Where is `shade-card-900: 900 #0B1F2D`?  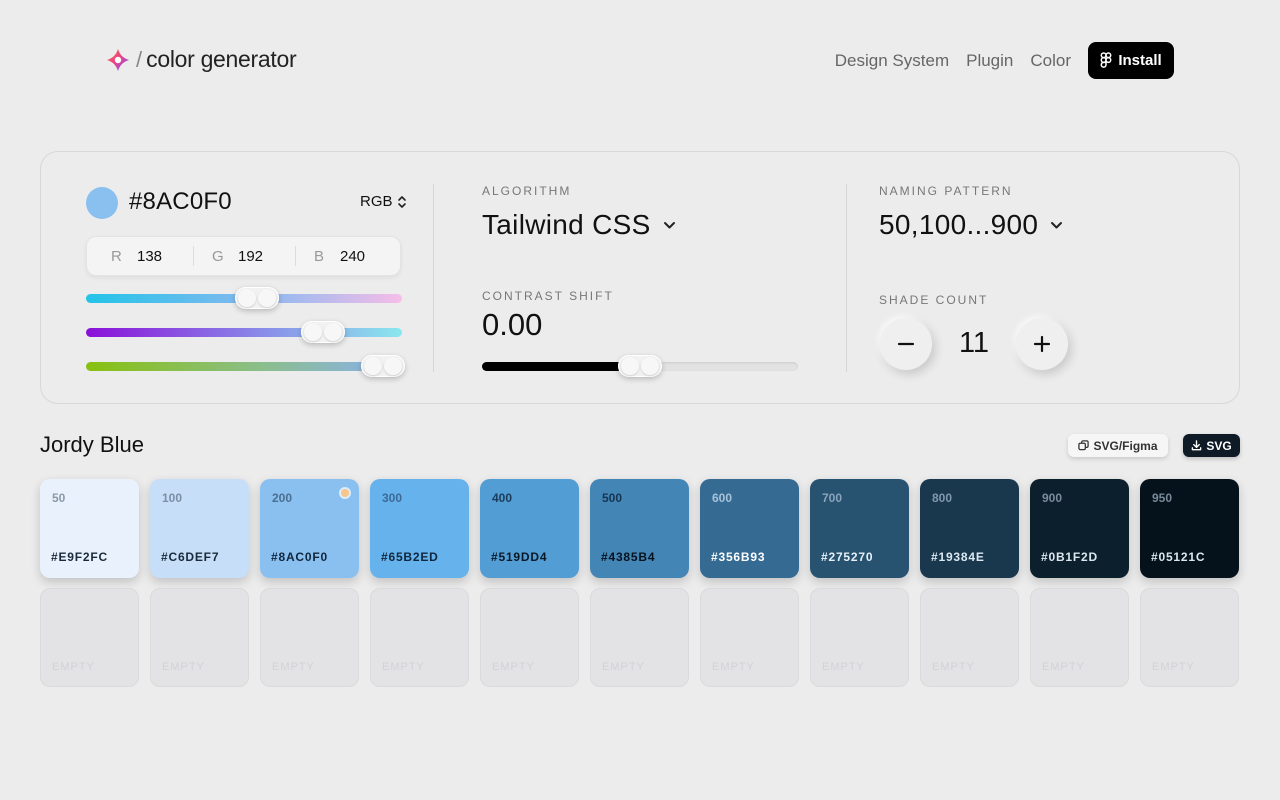
shade-card-900: 900 #0B1F2D is located at coordinates (1079, 528).